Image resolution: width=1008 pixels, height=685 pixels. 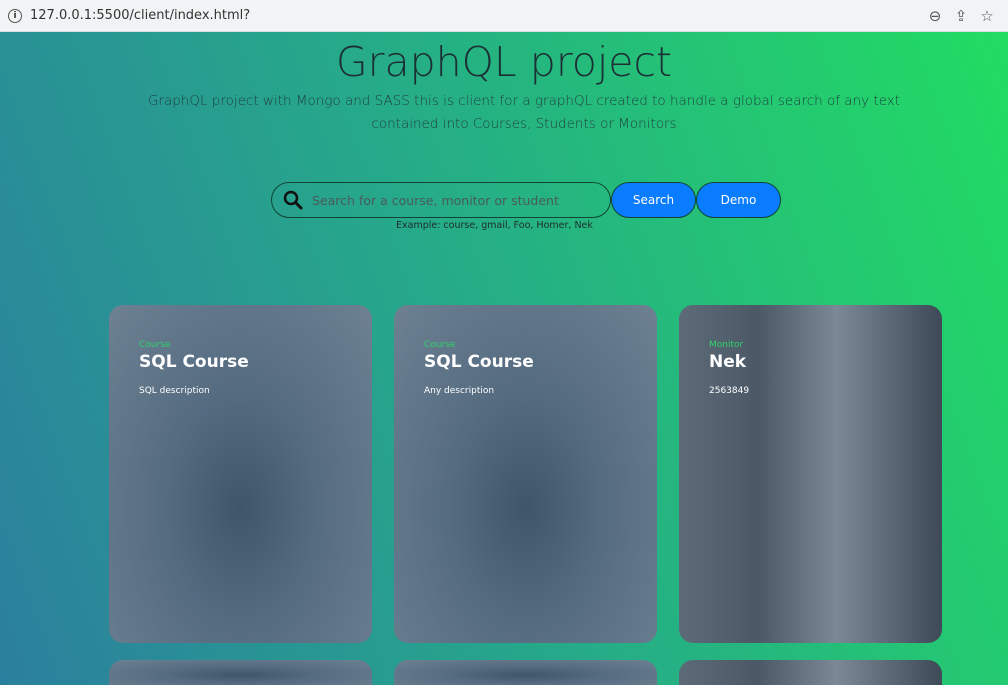 What do you see at coordinates (738, 200) in the screenshot?
I see `demo-button: Demo` at bounding box center [738, 200].